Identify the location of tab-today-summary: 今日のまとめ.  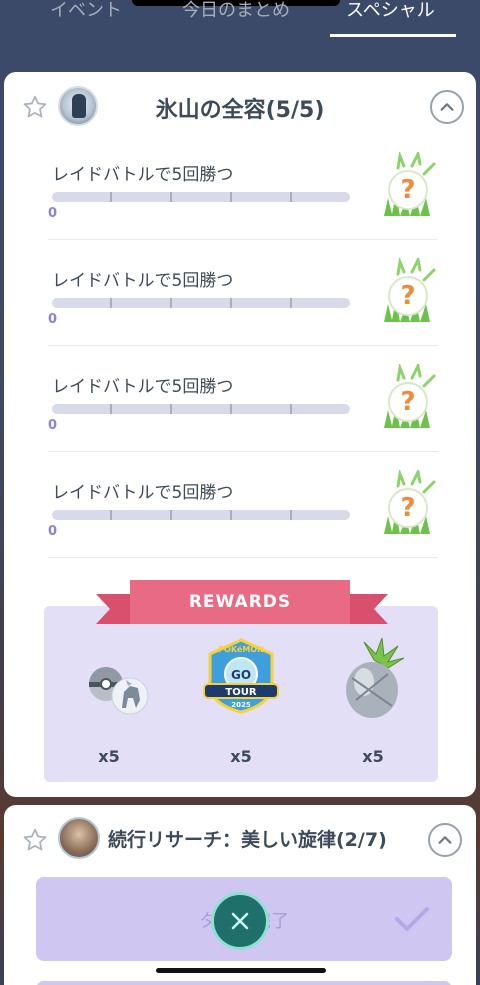
(236, 15).